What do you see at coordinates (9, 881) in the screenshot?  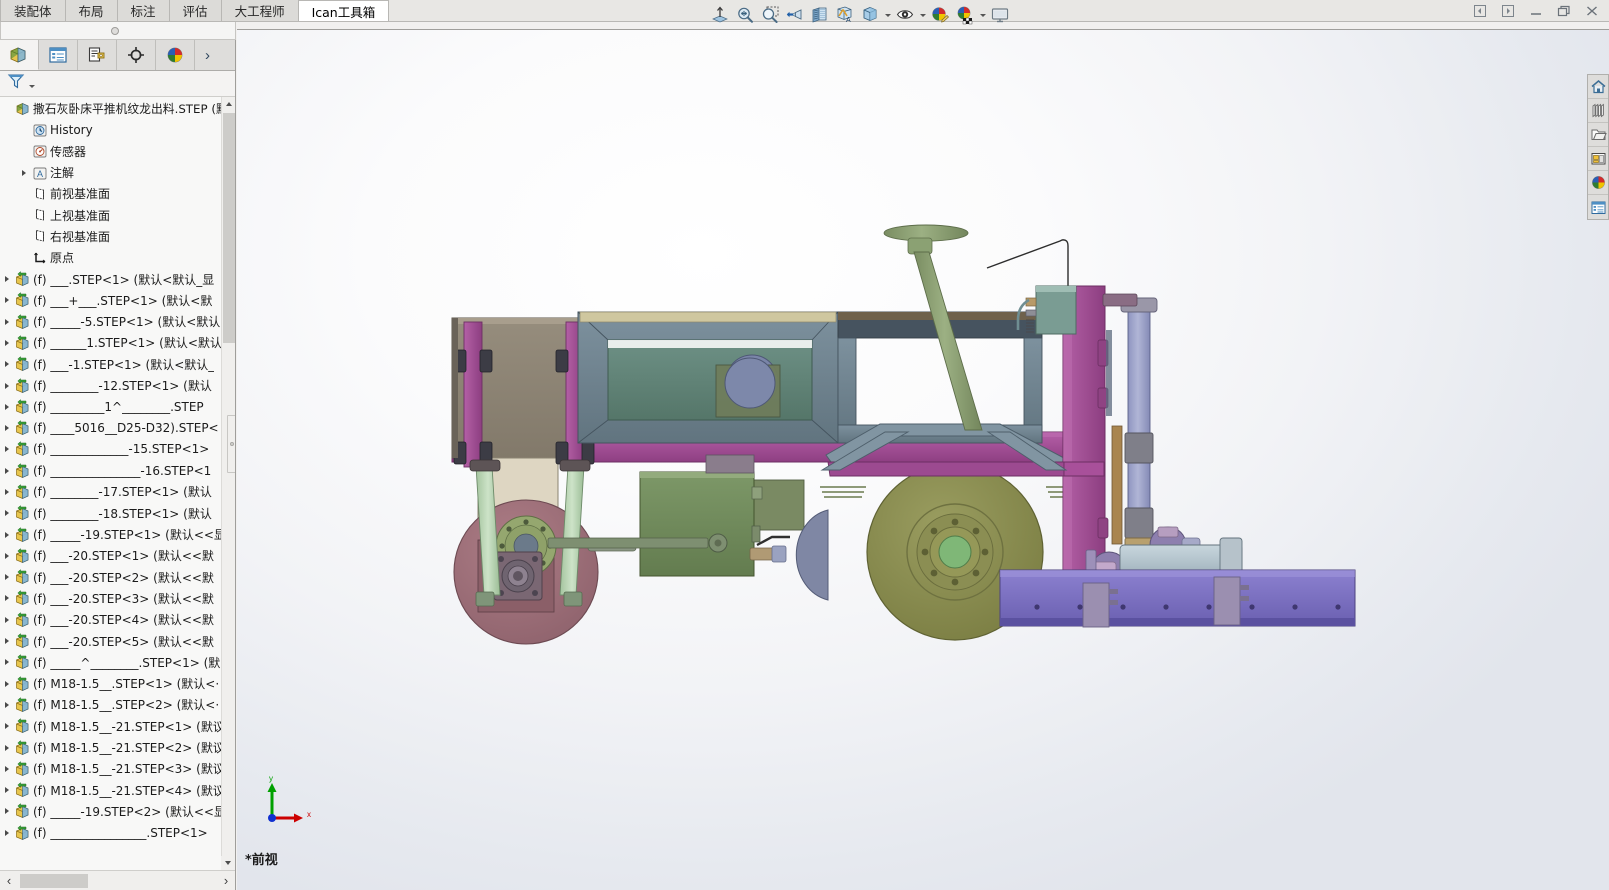 I see `scroll-left-icon: ‹` at bounding box center [9, 881].